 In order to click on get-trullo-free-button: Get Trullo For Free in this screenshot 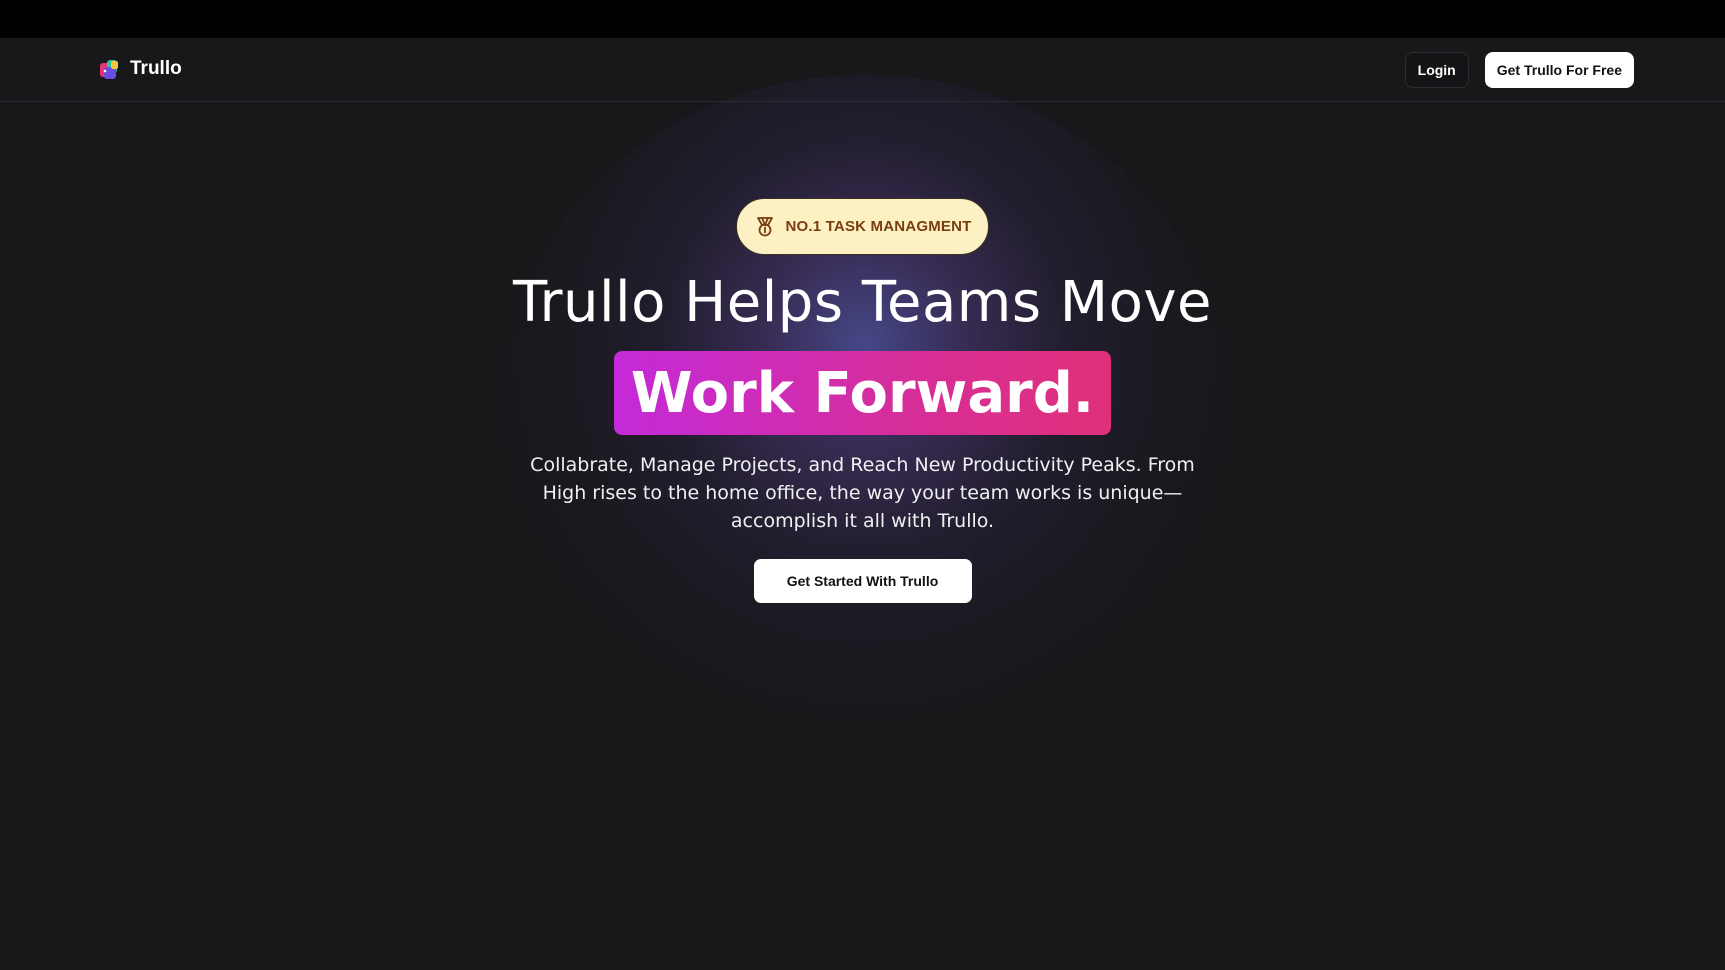, I will do `click(1559, 70)`.